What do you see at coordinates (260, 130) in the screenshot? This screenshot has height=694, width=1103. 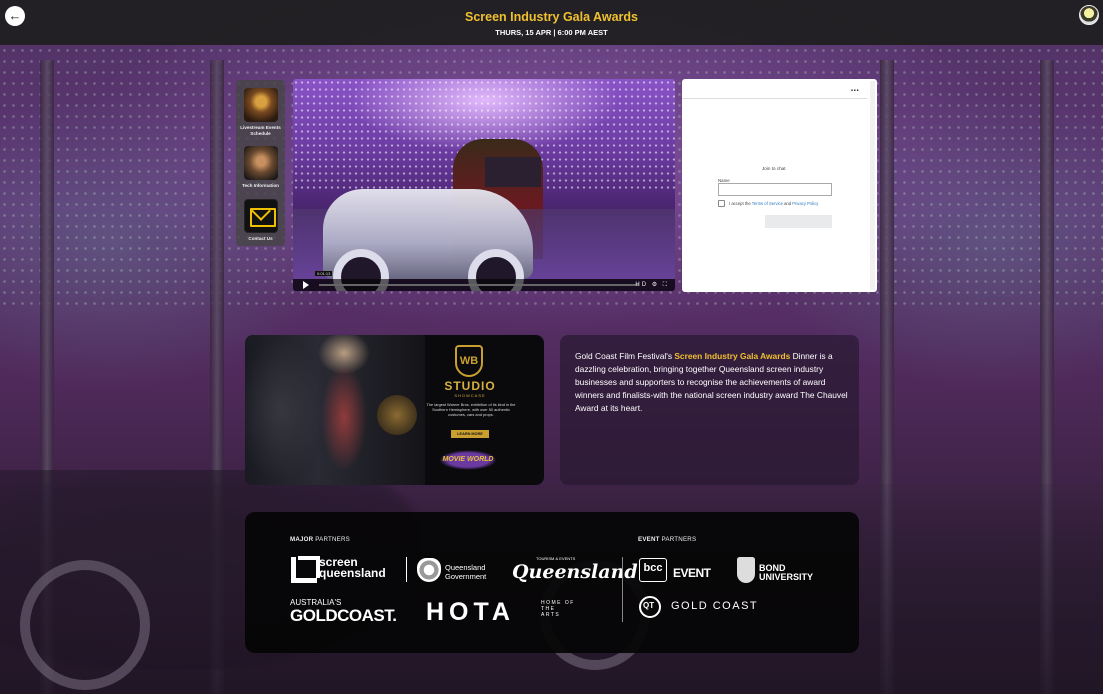 I see `nav-item-label: Livestream Events Schedule` at bounding box center [260, 130].